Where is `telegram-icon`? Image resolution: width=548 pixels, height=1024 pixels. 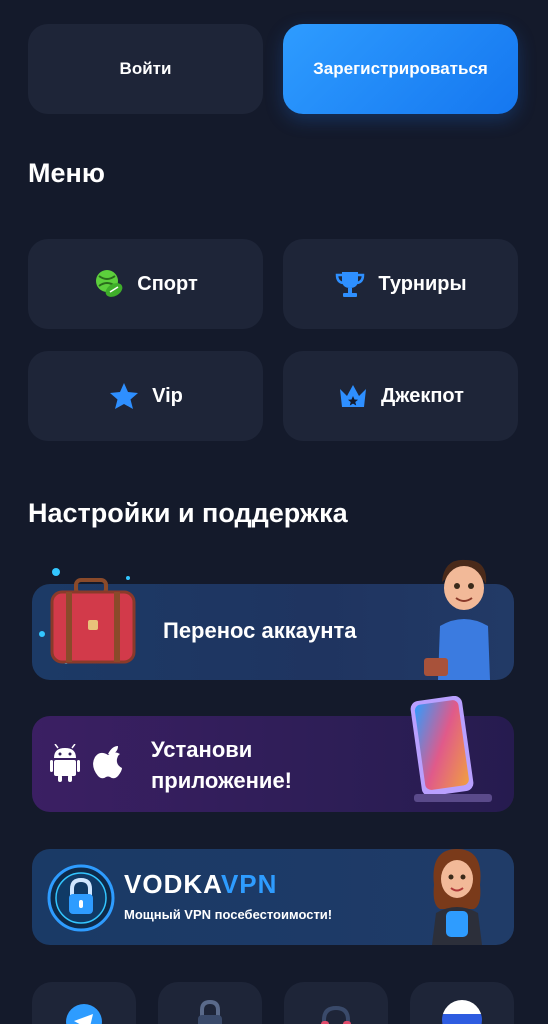 telegram-icon is located at coordinates (84, 1014).